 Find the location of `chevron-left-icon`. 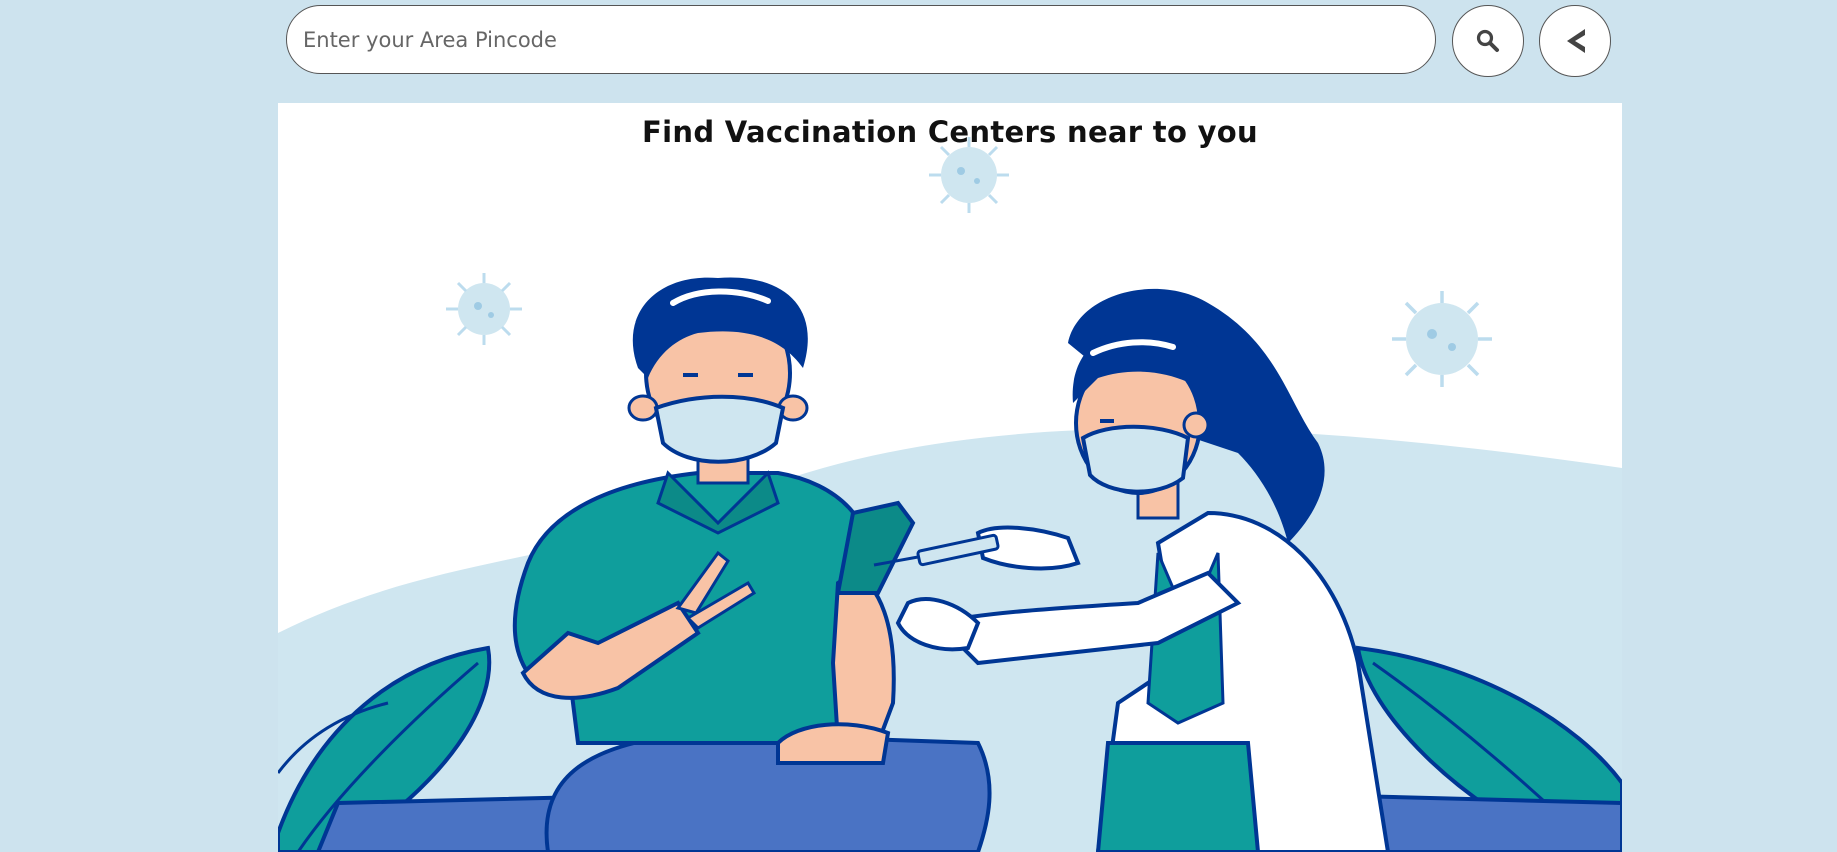

chevron-left-icon is located at coordinates (1576, 41).